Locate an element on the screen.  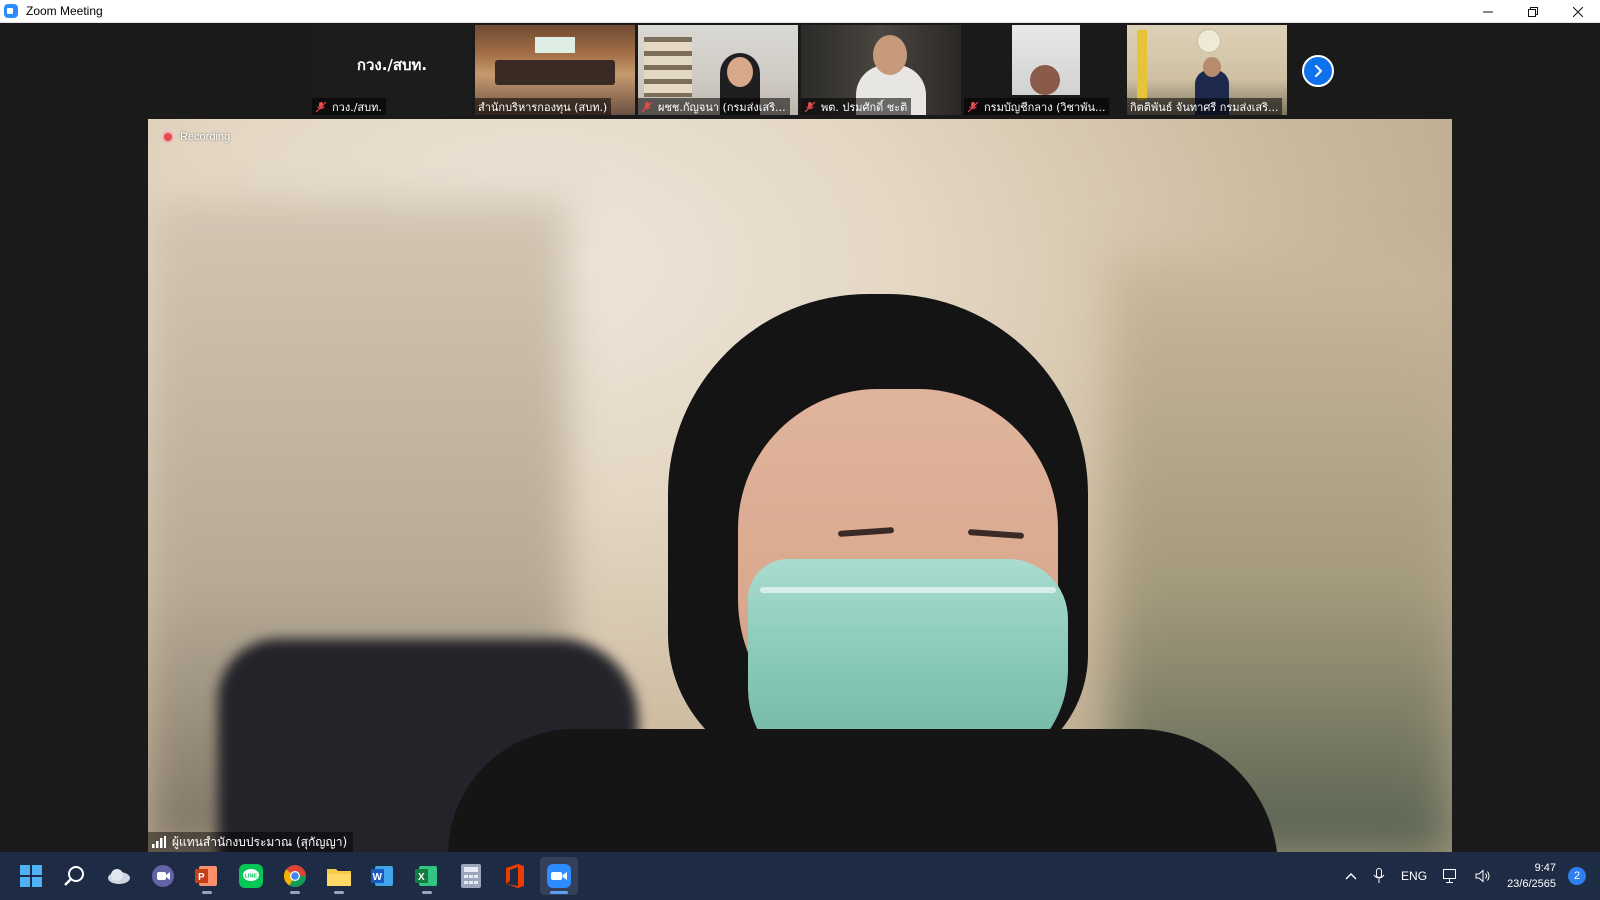
close-button is located at coordinates (1577, 11).